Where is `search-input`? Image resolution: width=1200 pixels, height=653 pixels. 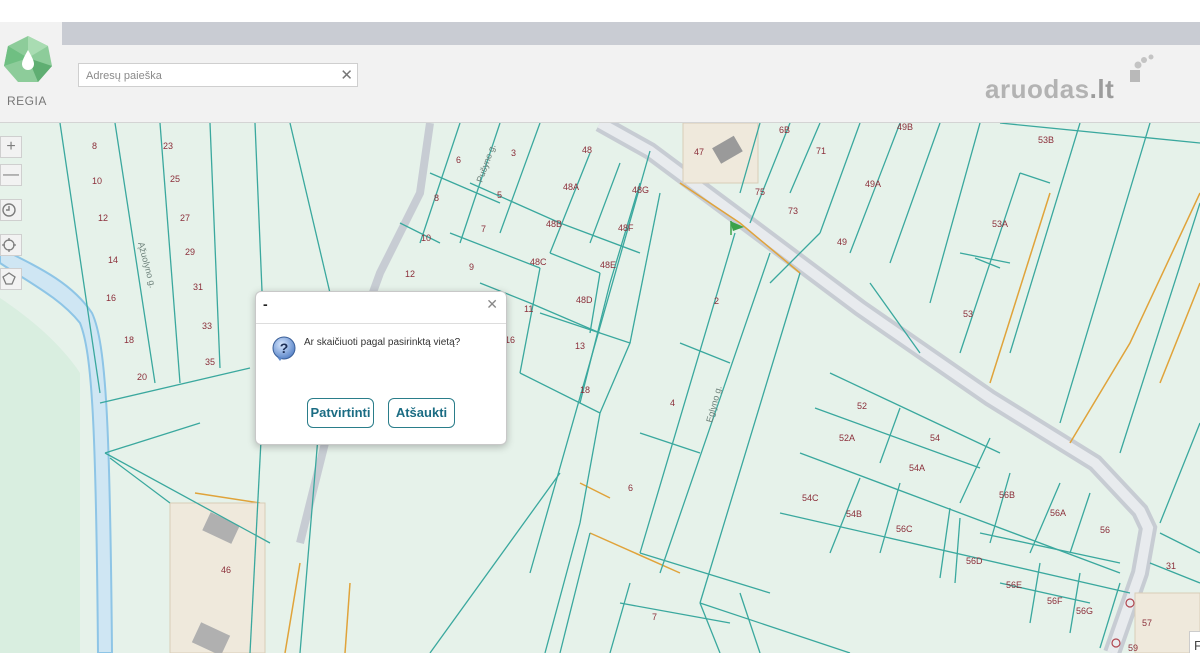
search-input is located at coordinates (211, 76).